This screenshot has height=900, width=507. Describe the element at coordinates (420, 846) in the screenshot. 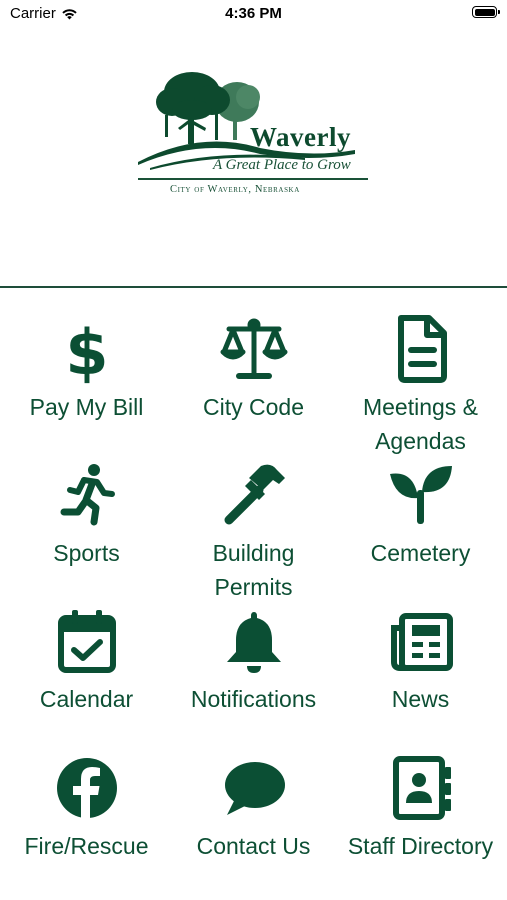

I see `menu-item-label: Staff Directory` at that location.